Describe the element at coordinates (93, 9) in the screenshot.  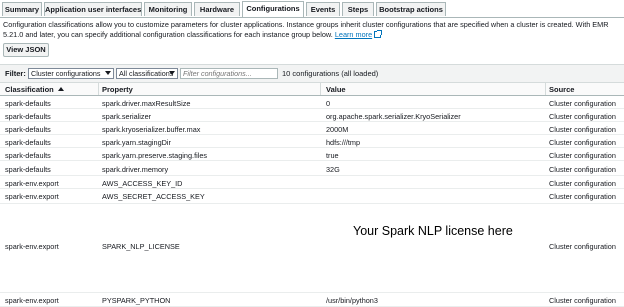
I see `tab-application-user-interfaces: Application user interfaces` at that location.